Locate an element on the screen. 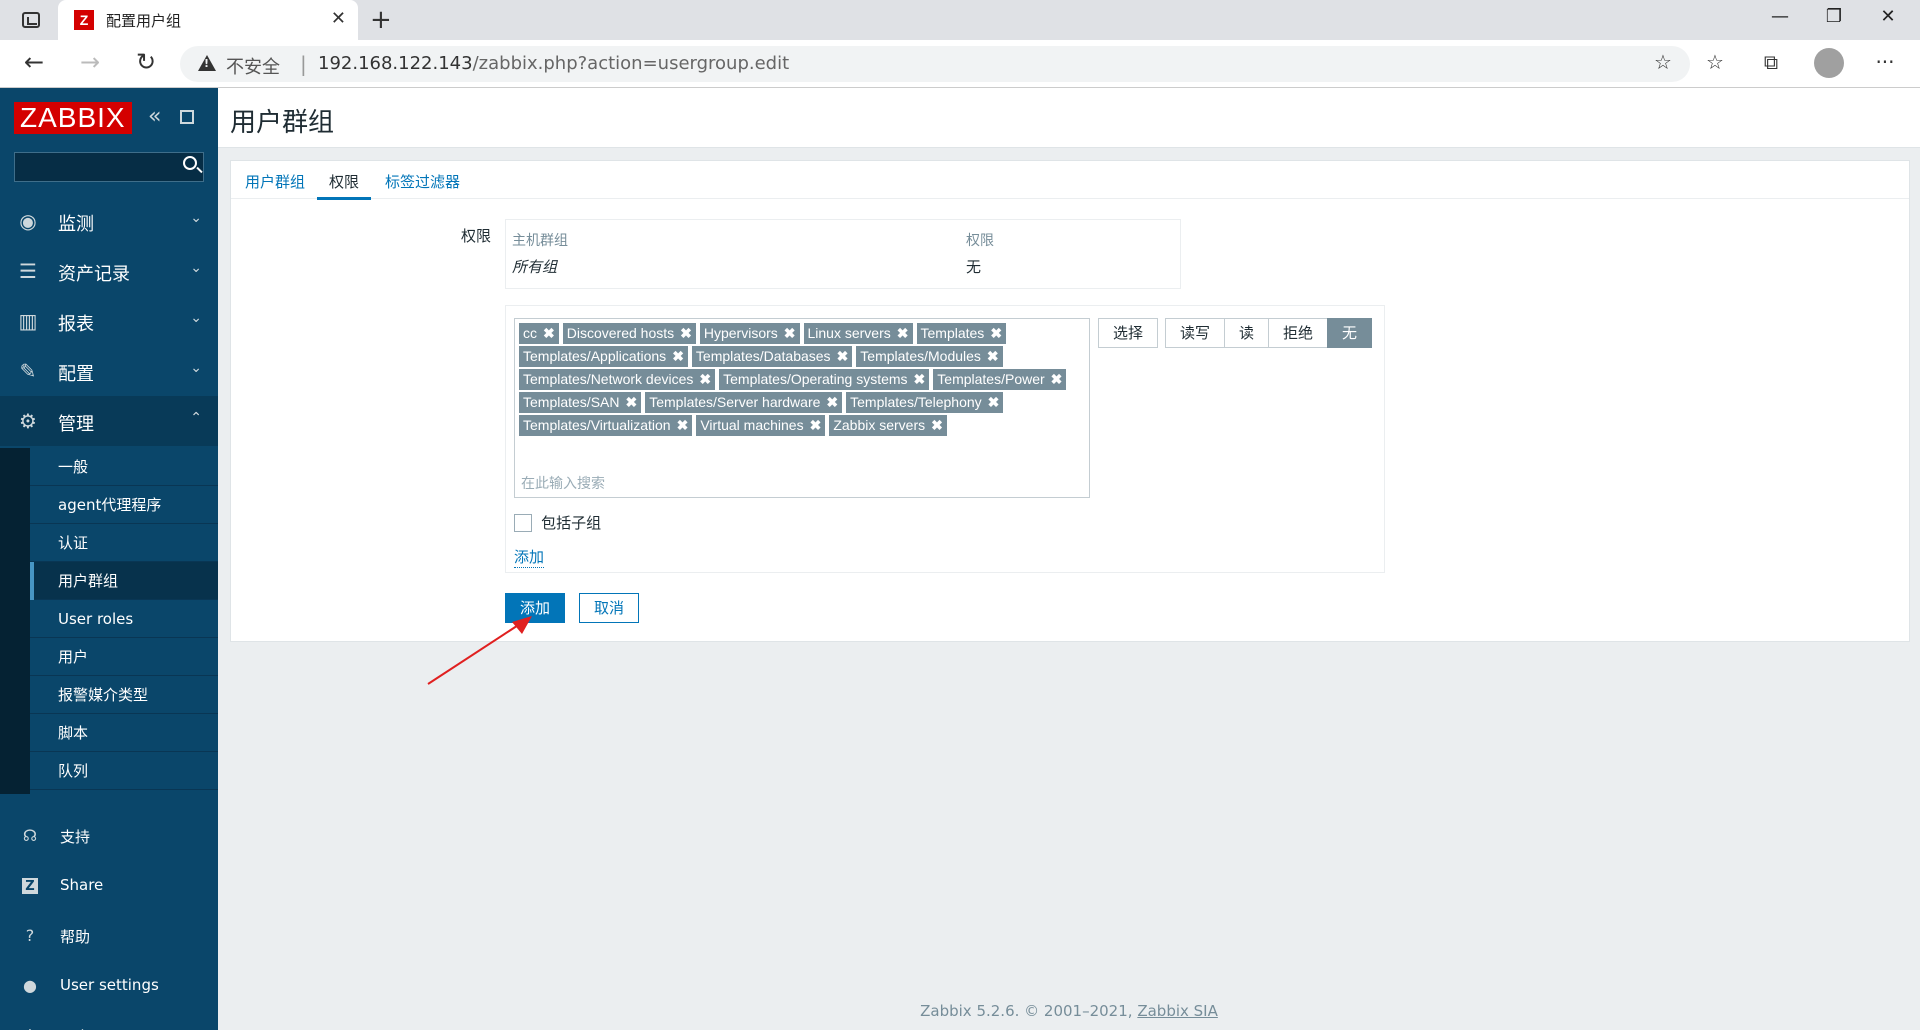  menu-administration: ⚙ 管理 ⌃ is located at coordinates (109, 421).